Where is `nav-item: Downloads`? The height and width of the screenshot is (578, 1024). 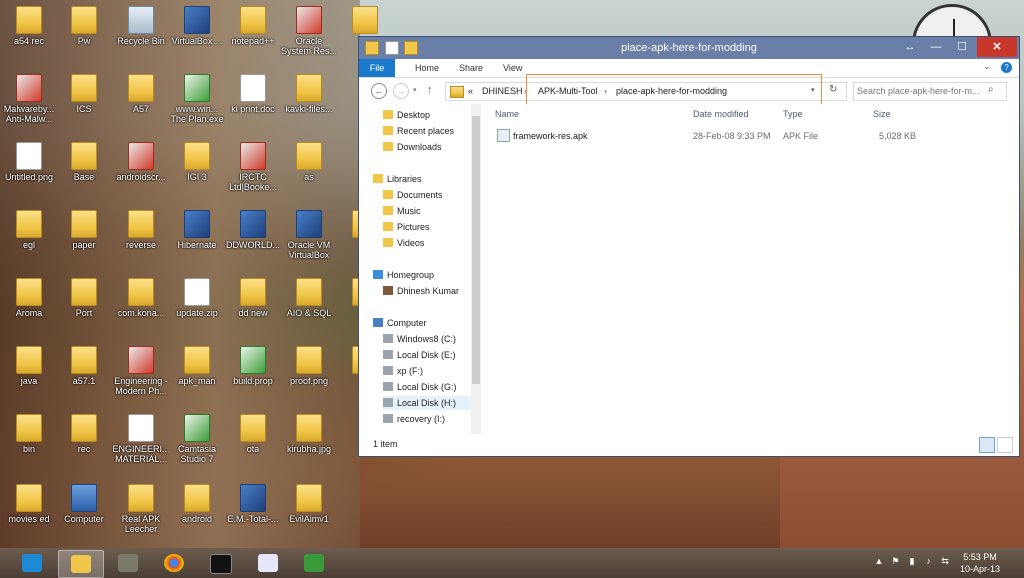 nav-item: Downloads is located at coordinates (427, 147).